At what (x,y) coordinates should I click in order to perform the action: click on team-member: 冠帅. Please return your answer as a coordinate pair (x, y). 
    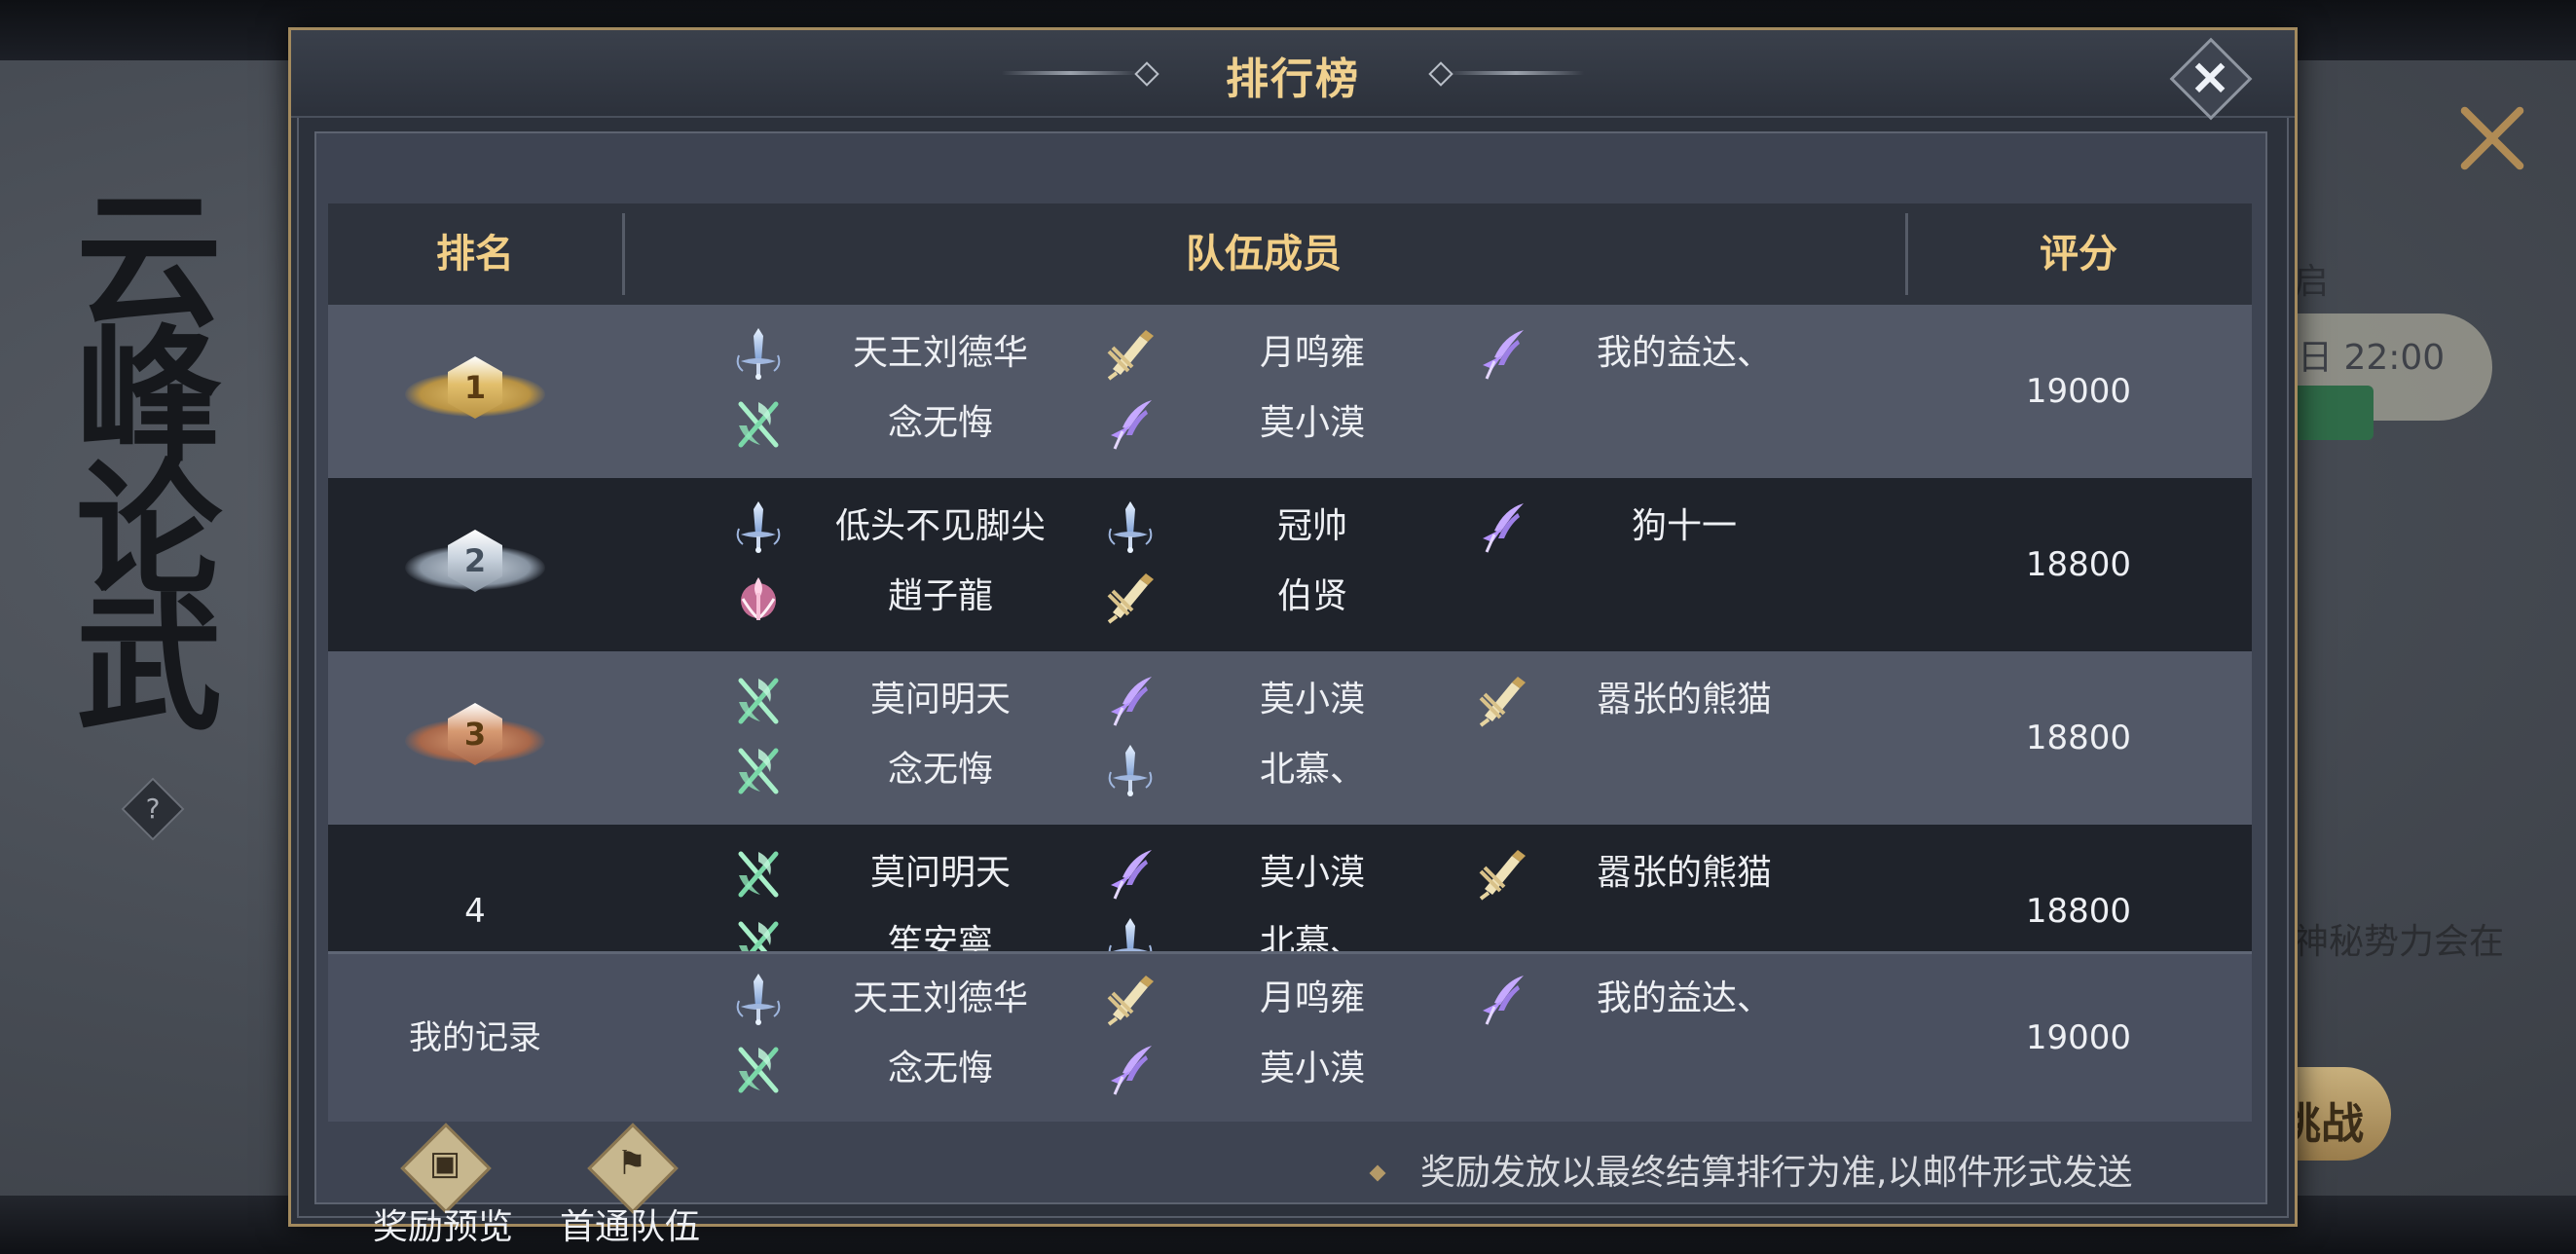
    Looking at the image, I should click on (1288, 527).